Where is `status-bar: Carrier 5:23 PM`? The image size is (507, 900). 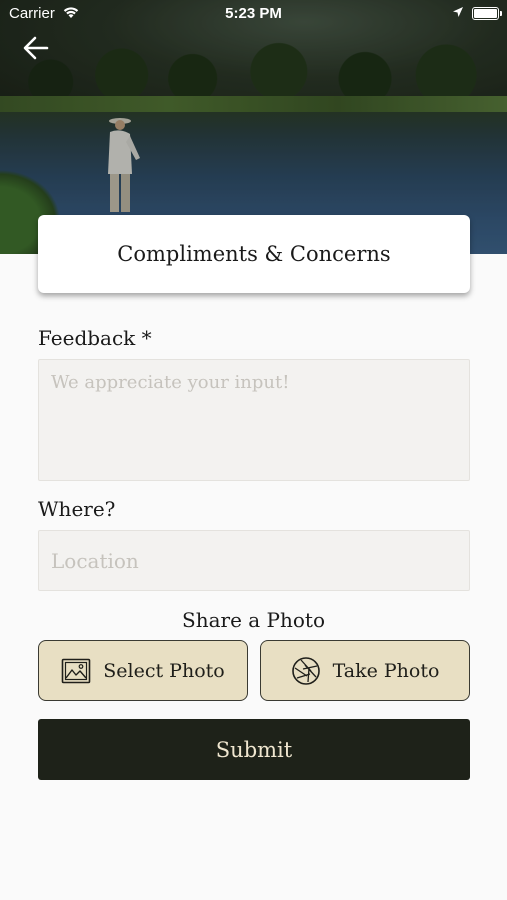
status-bar: Carrier 5:23 PM is located at coordinates (253, 14).